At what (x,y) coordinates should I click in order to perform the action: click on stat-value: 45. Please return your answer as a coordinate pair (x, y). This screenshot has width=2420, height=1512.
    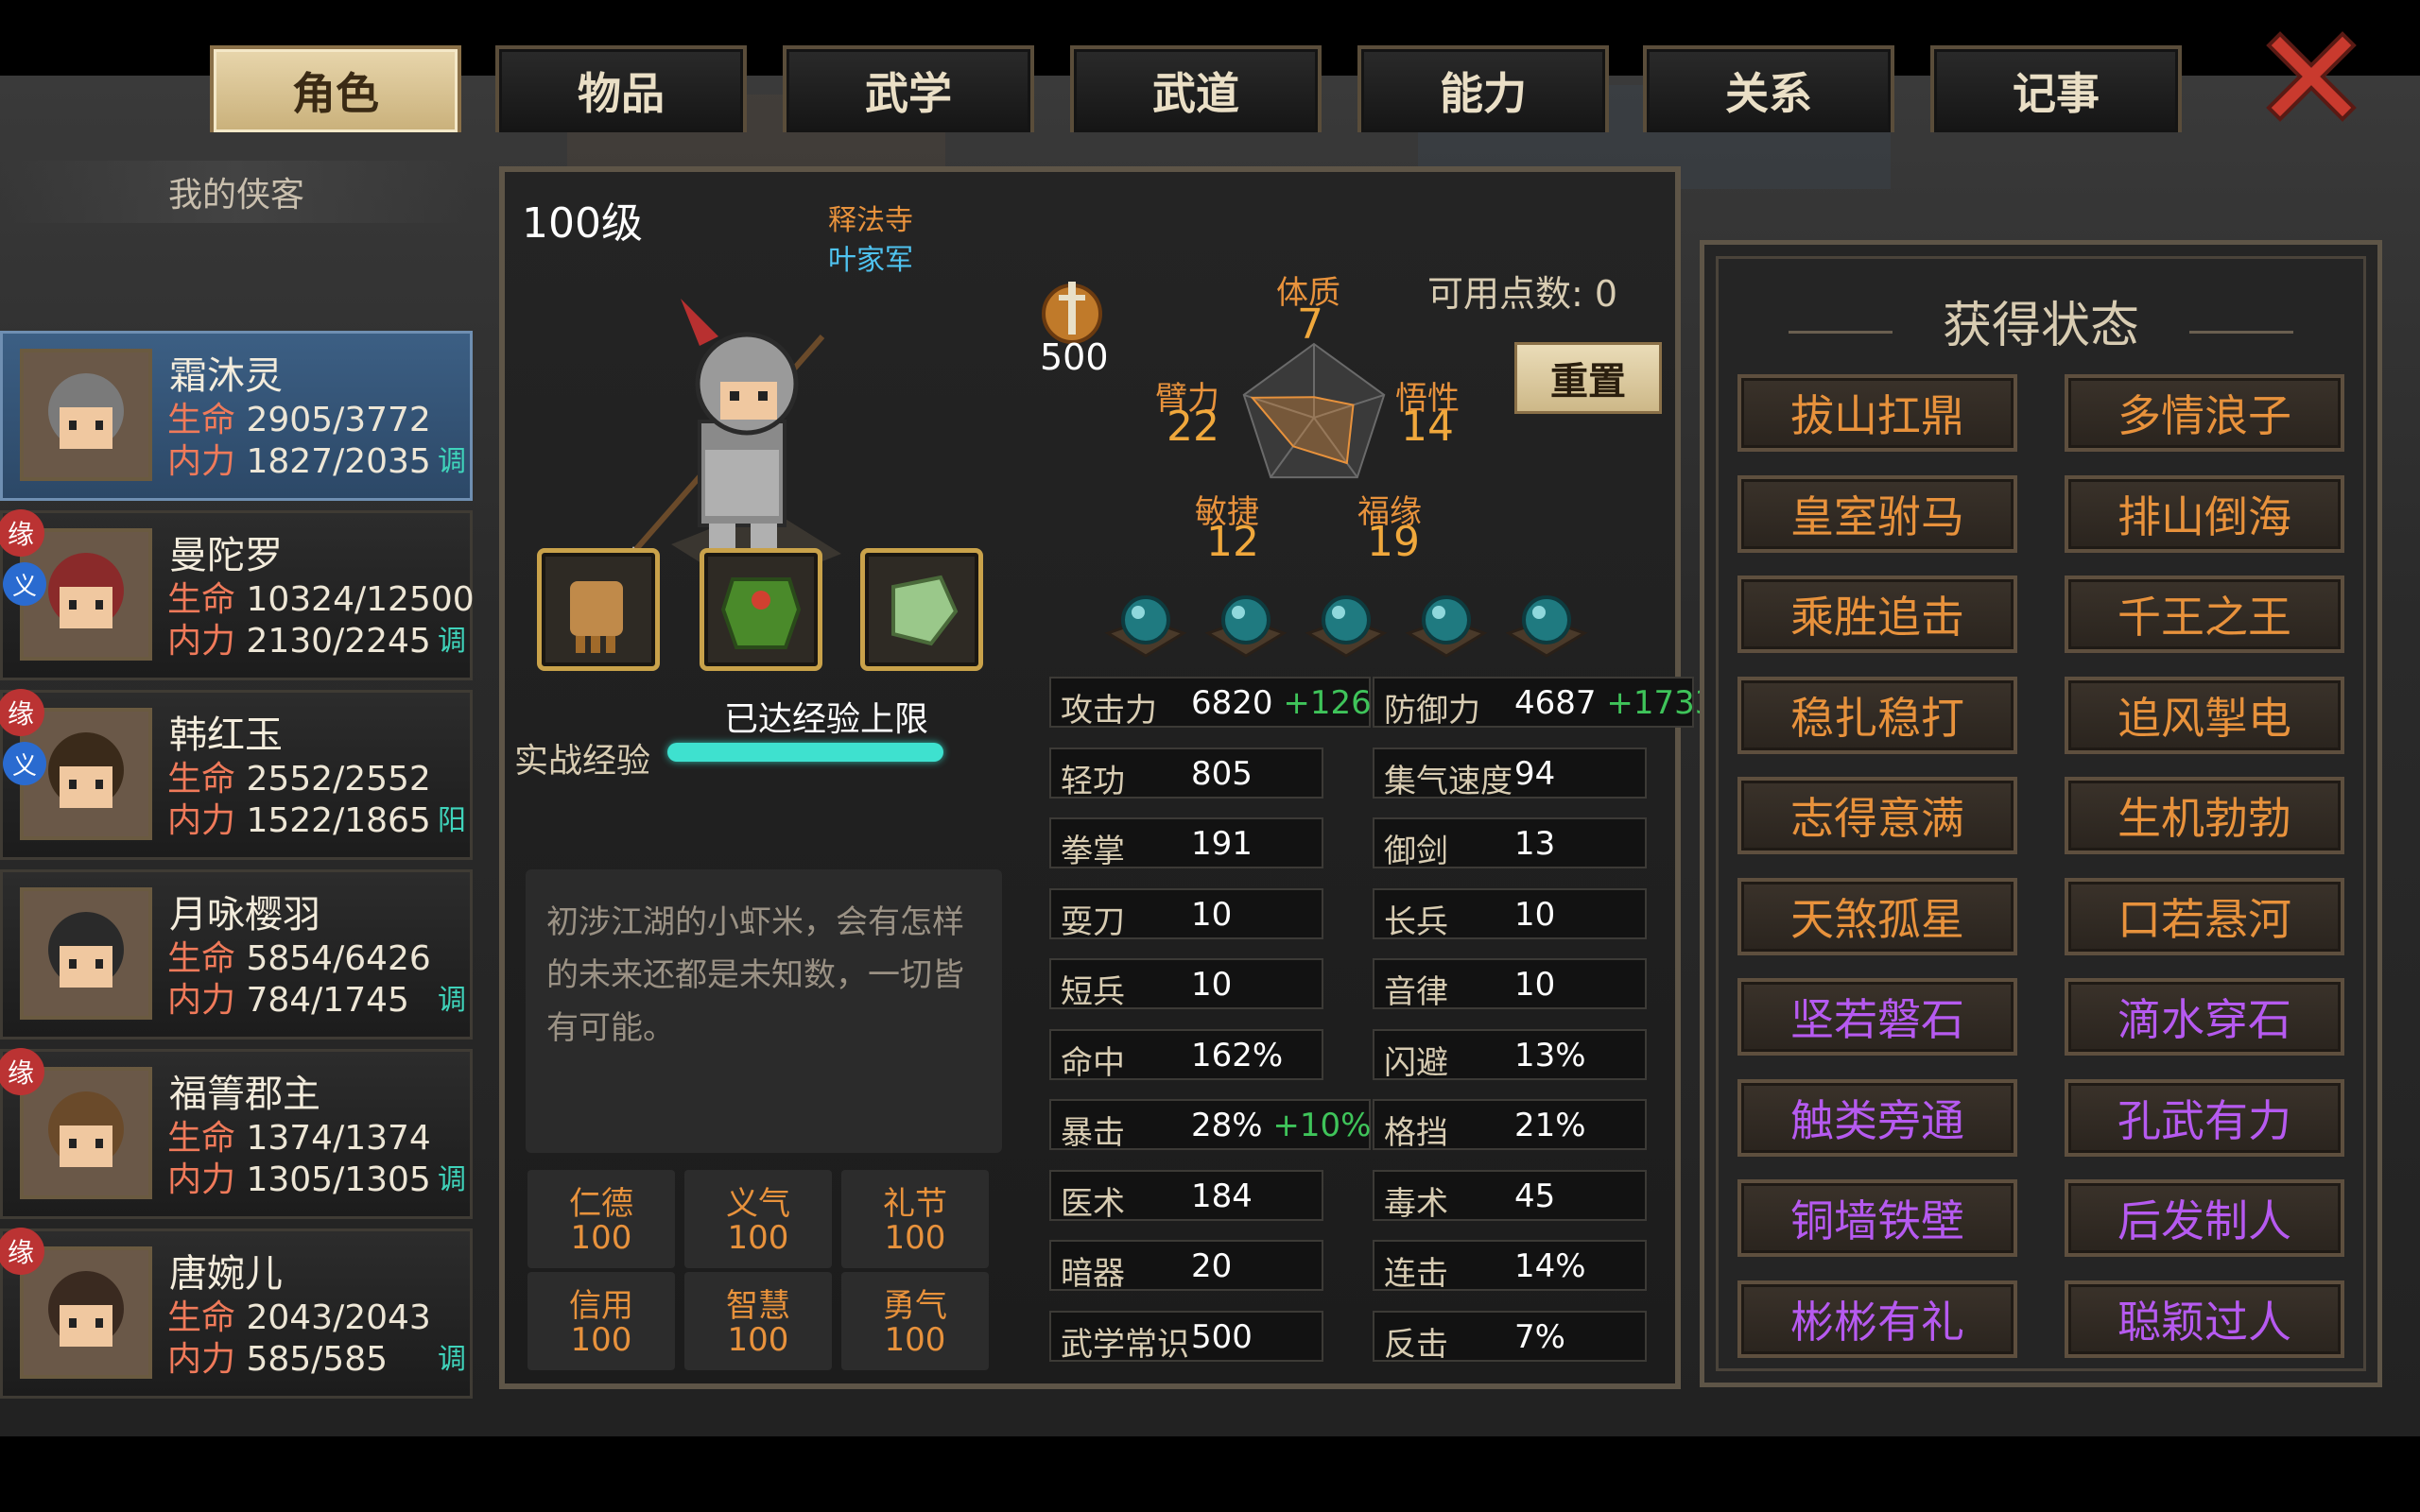
    Looking at the image, I should click on (1534, 1196).